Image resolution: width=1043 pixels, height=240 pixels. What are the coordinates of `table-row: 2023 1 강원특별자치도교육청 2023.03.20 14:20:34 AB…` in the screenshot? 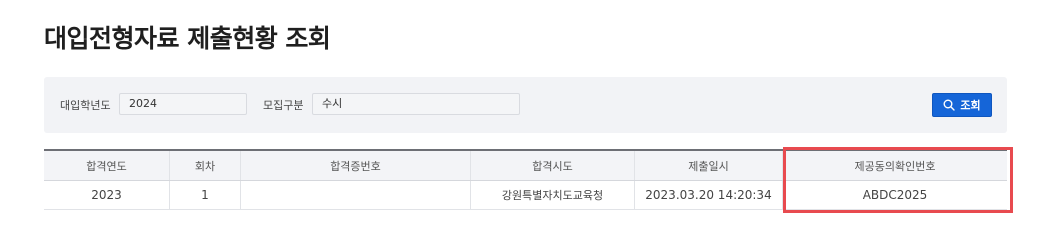 It's located at (525, 195).